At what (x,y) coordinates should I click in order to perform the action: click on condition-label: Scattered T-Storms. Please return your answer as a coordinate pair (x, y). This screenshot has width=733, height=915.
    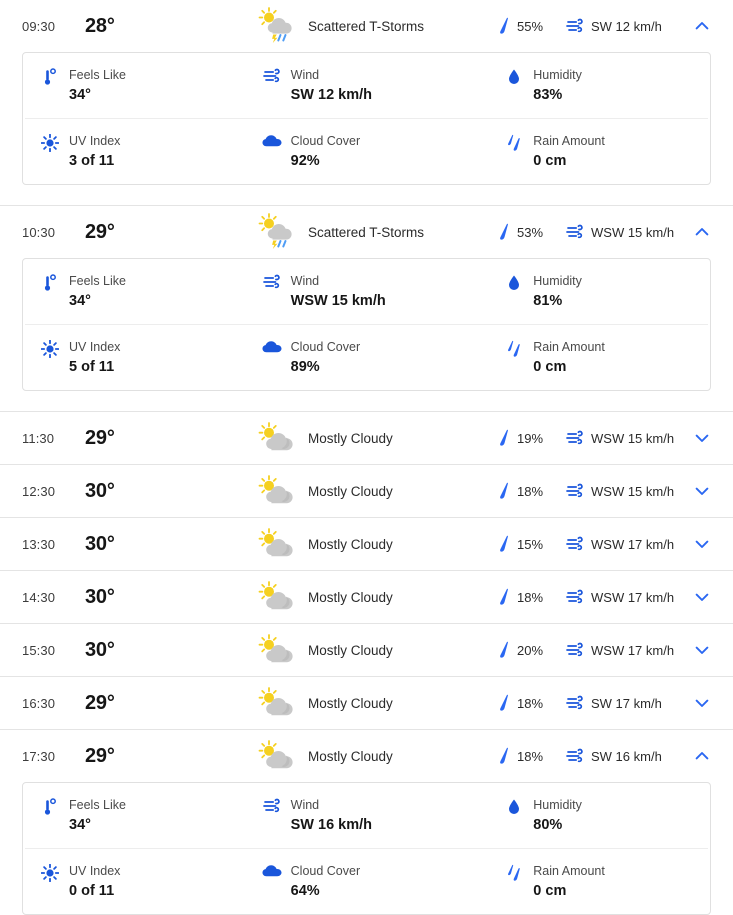
    Looking at the image, I should click on (366, 26).